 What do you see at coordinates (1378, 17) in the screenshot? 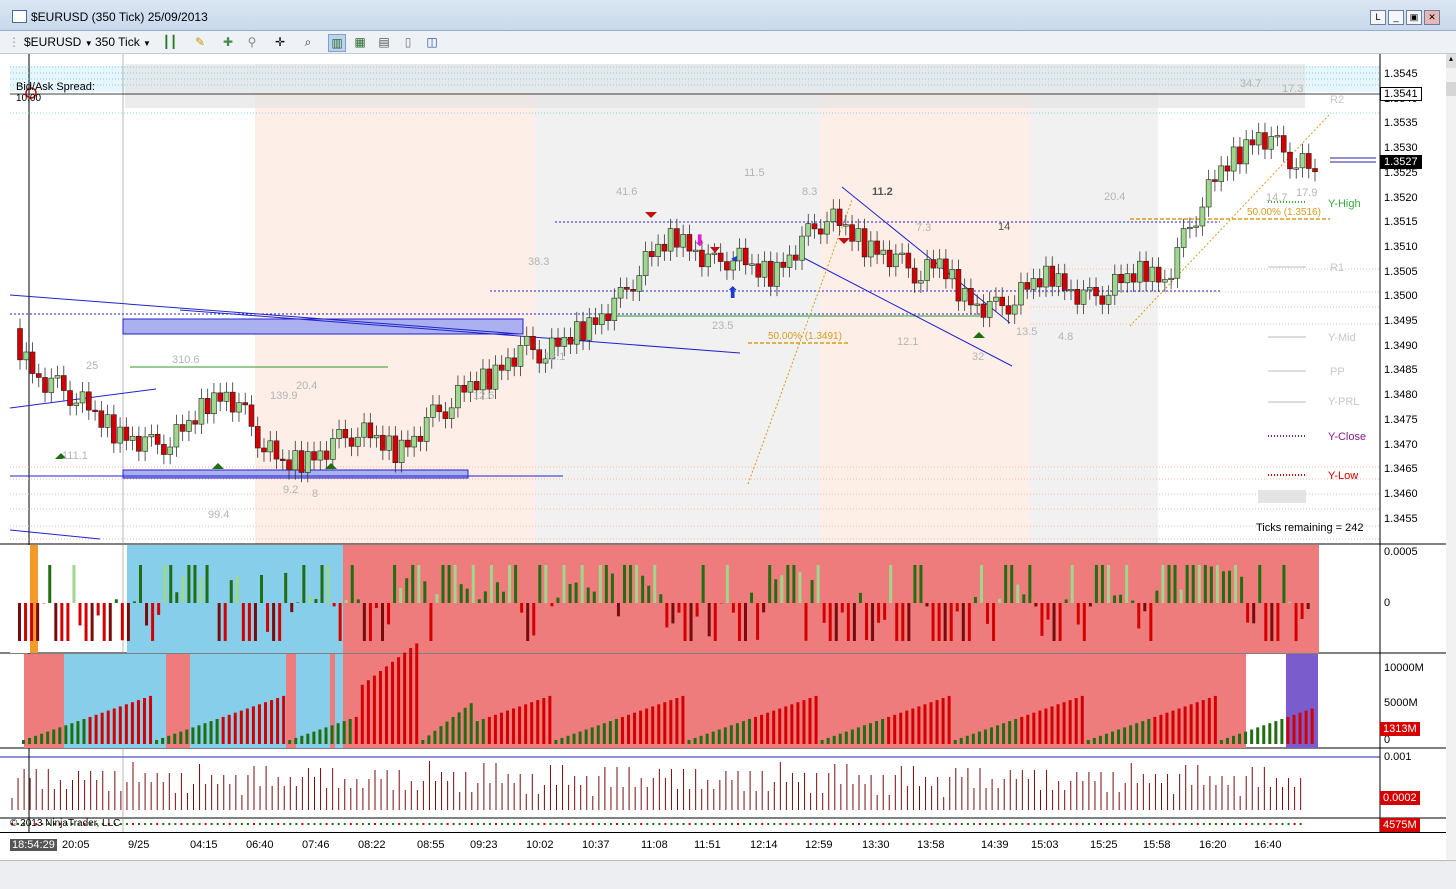
I see `link-button: L` at bounding box center [1378, 17].